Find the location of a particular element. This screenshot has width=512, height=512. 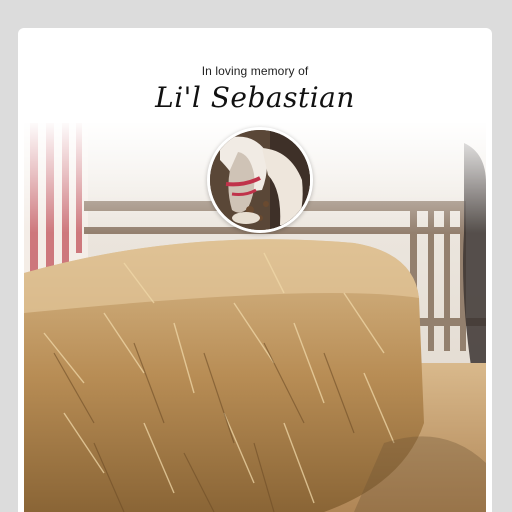

memorial-name: Li'l Sebastian is located at coordinates (255, 97).